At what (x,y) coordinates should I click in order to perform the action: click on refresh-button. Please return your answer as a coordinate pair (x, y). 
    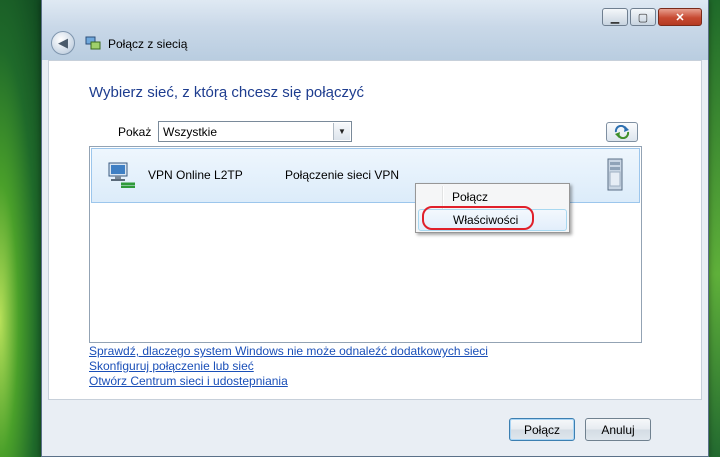
    Looking at the image, I should click on (622, 132).